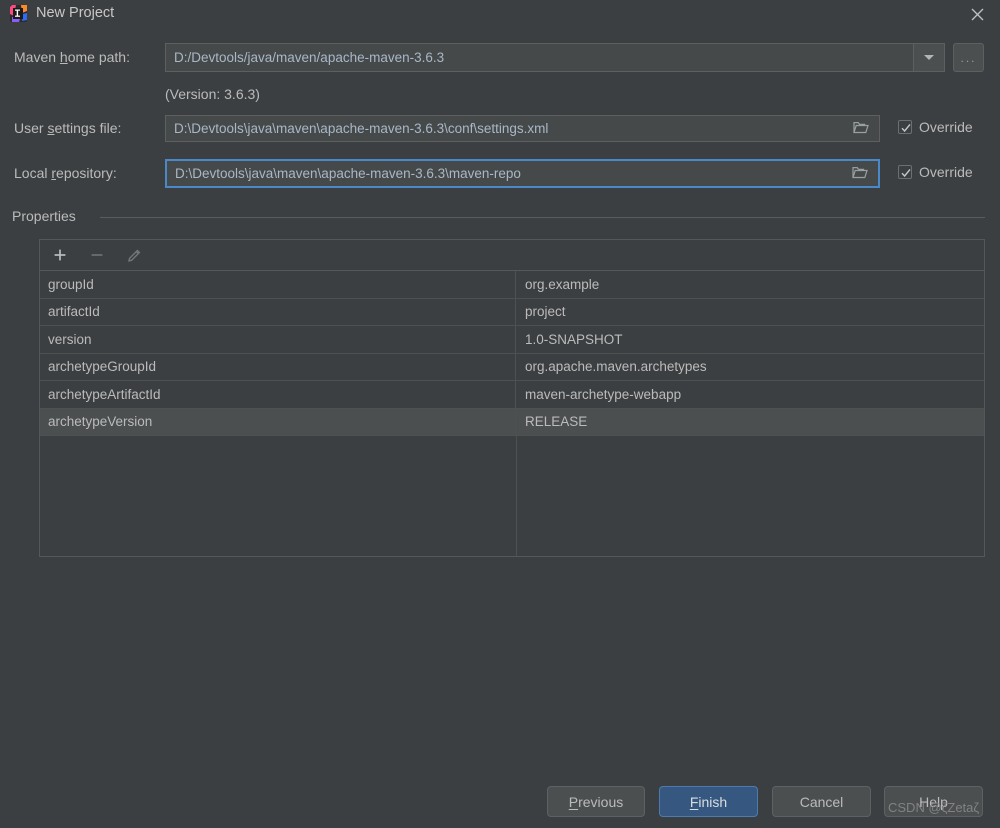 The image size is (1000, 828). I want to click on table-row: artifactId project, so click(512, 312).